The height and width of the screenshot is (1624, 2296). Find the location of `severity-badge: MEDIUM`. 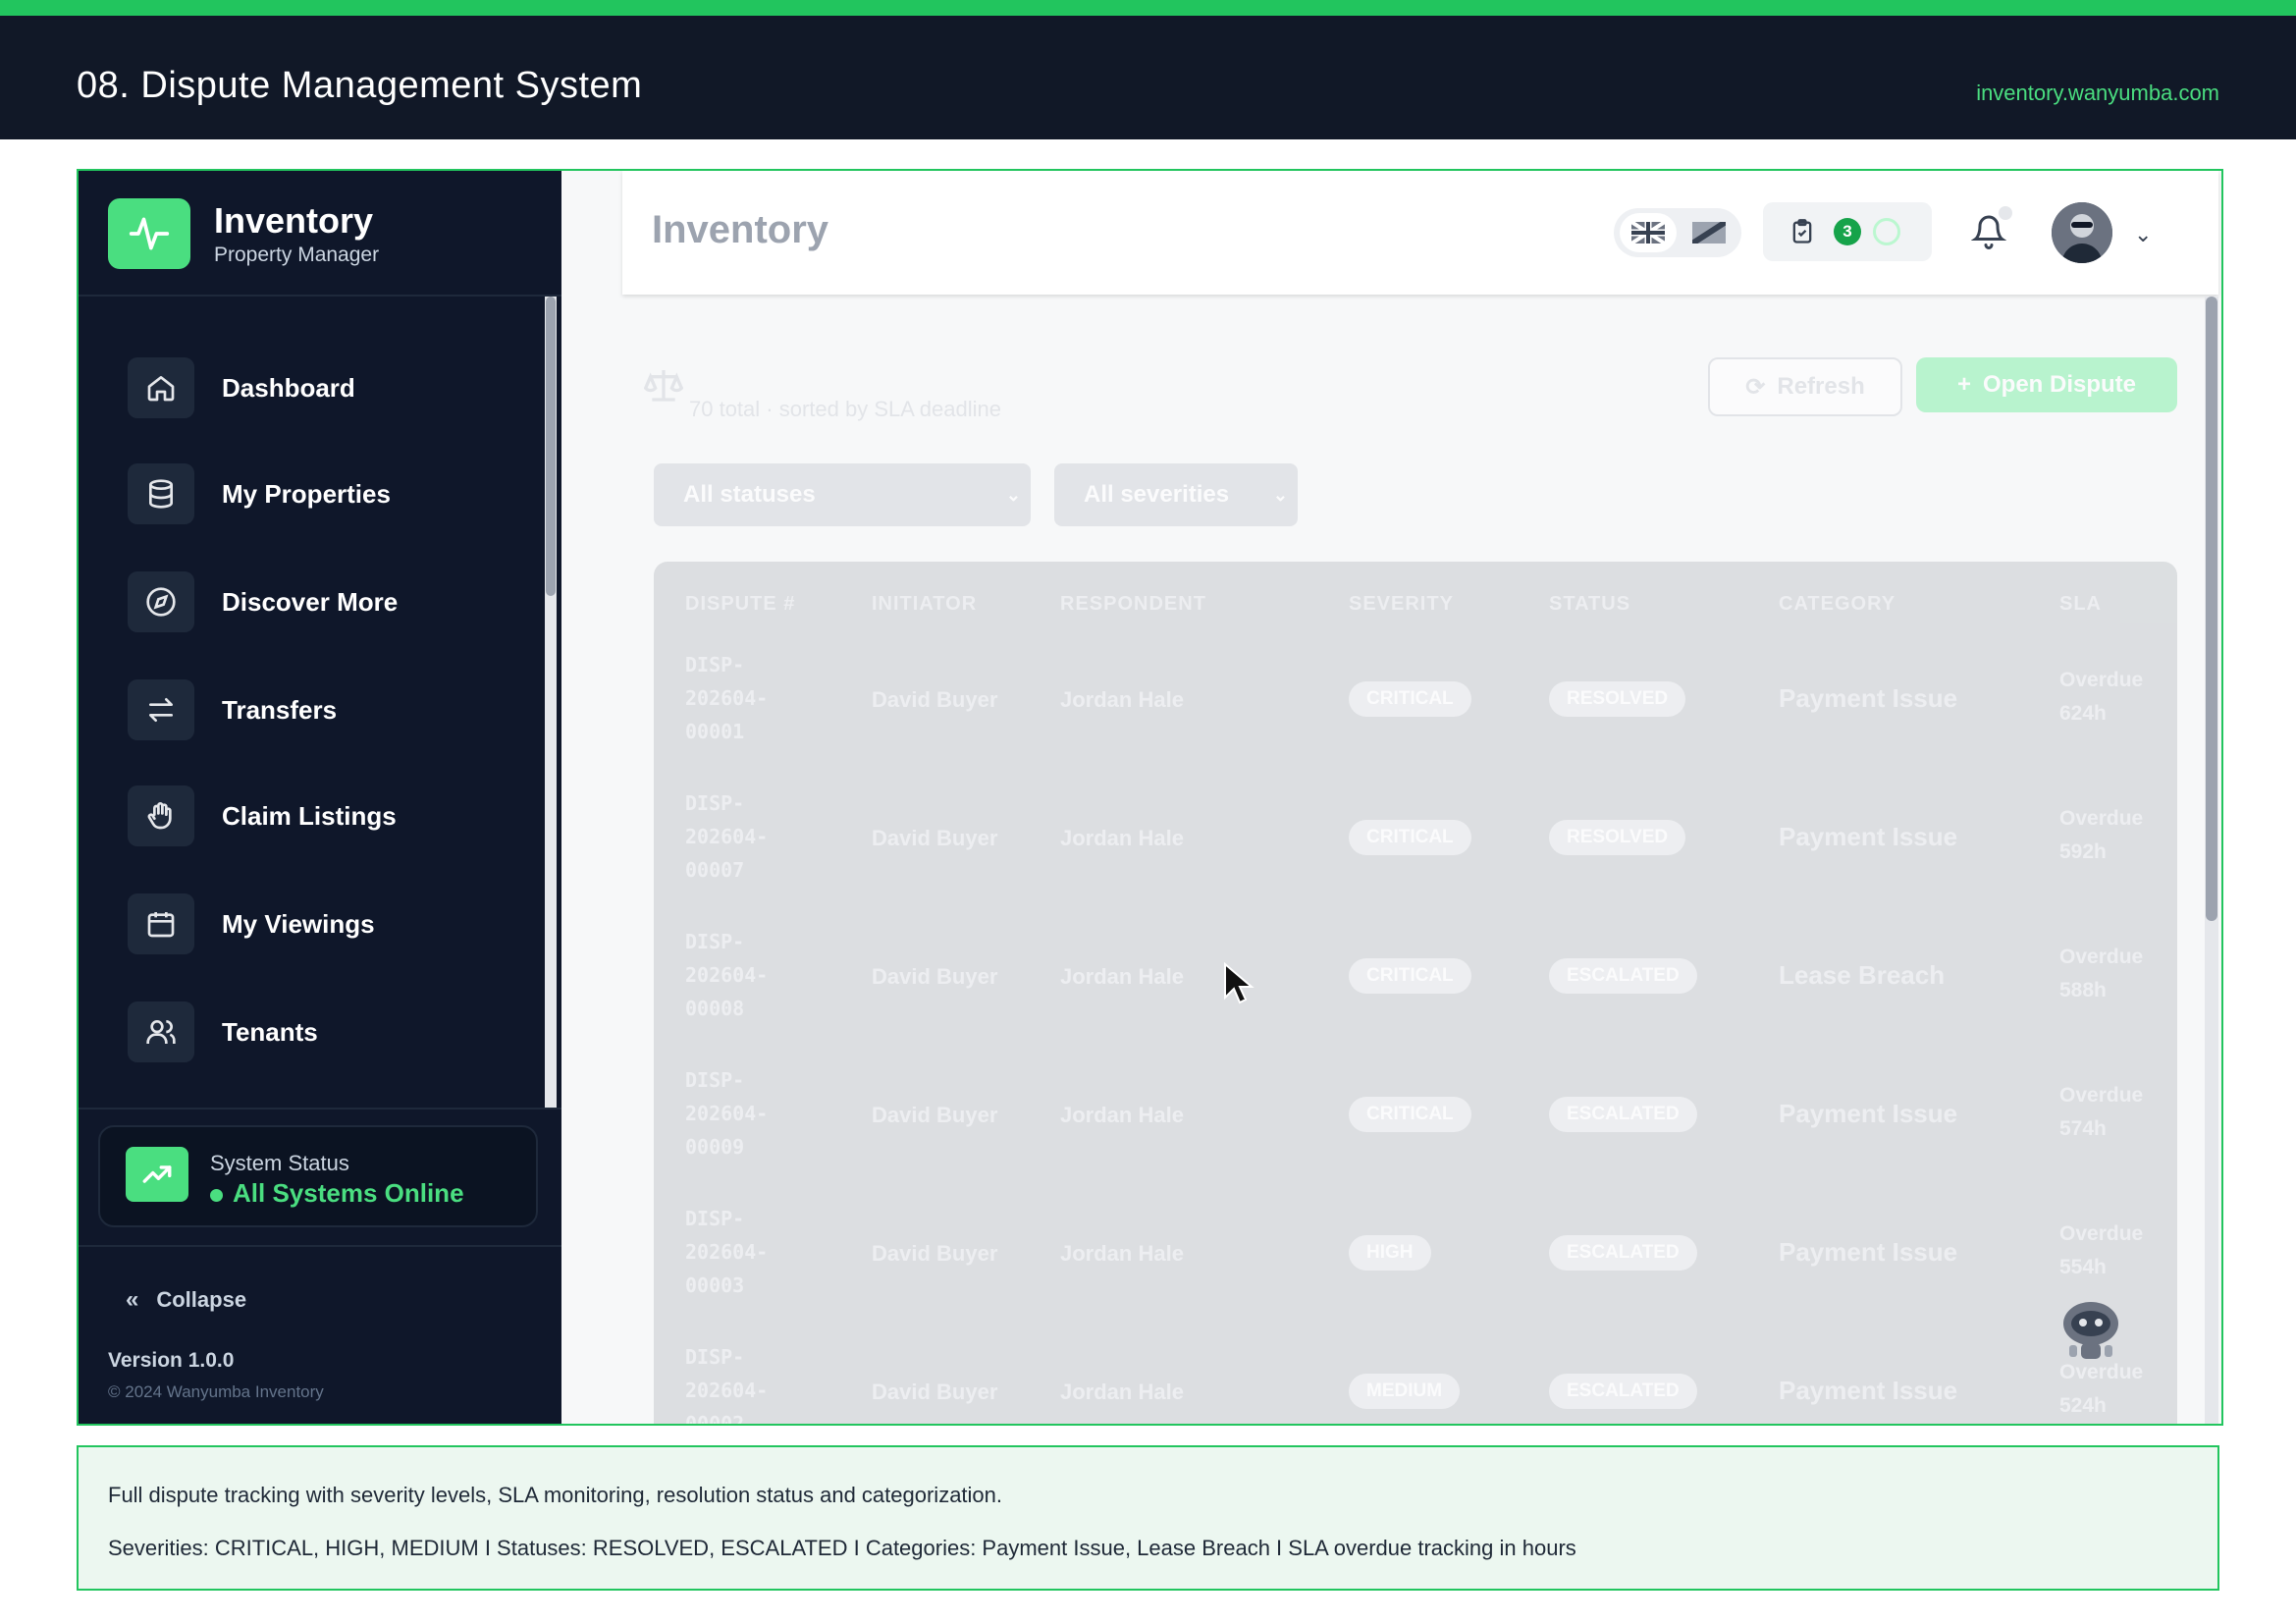

severity-badge: MEDIUM is located at coordinates (1405, 1391).